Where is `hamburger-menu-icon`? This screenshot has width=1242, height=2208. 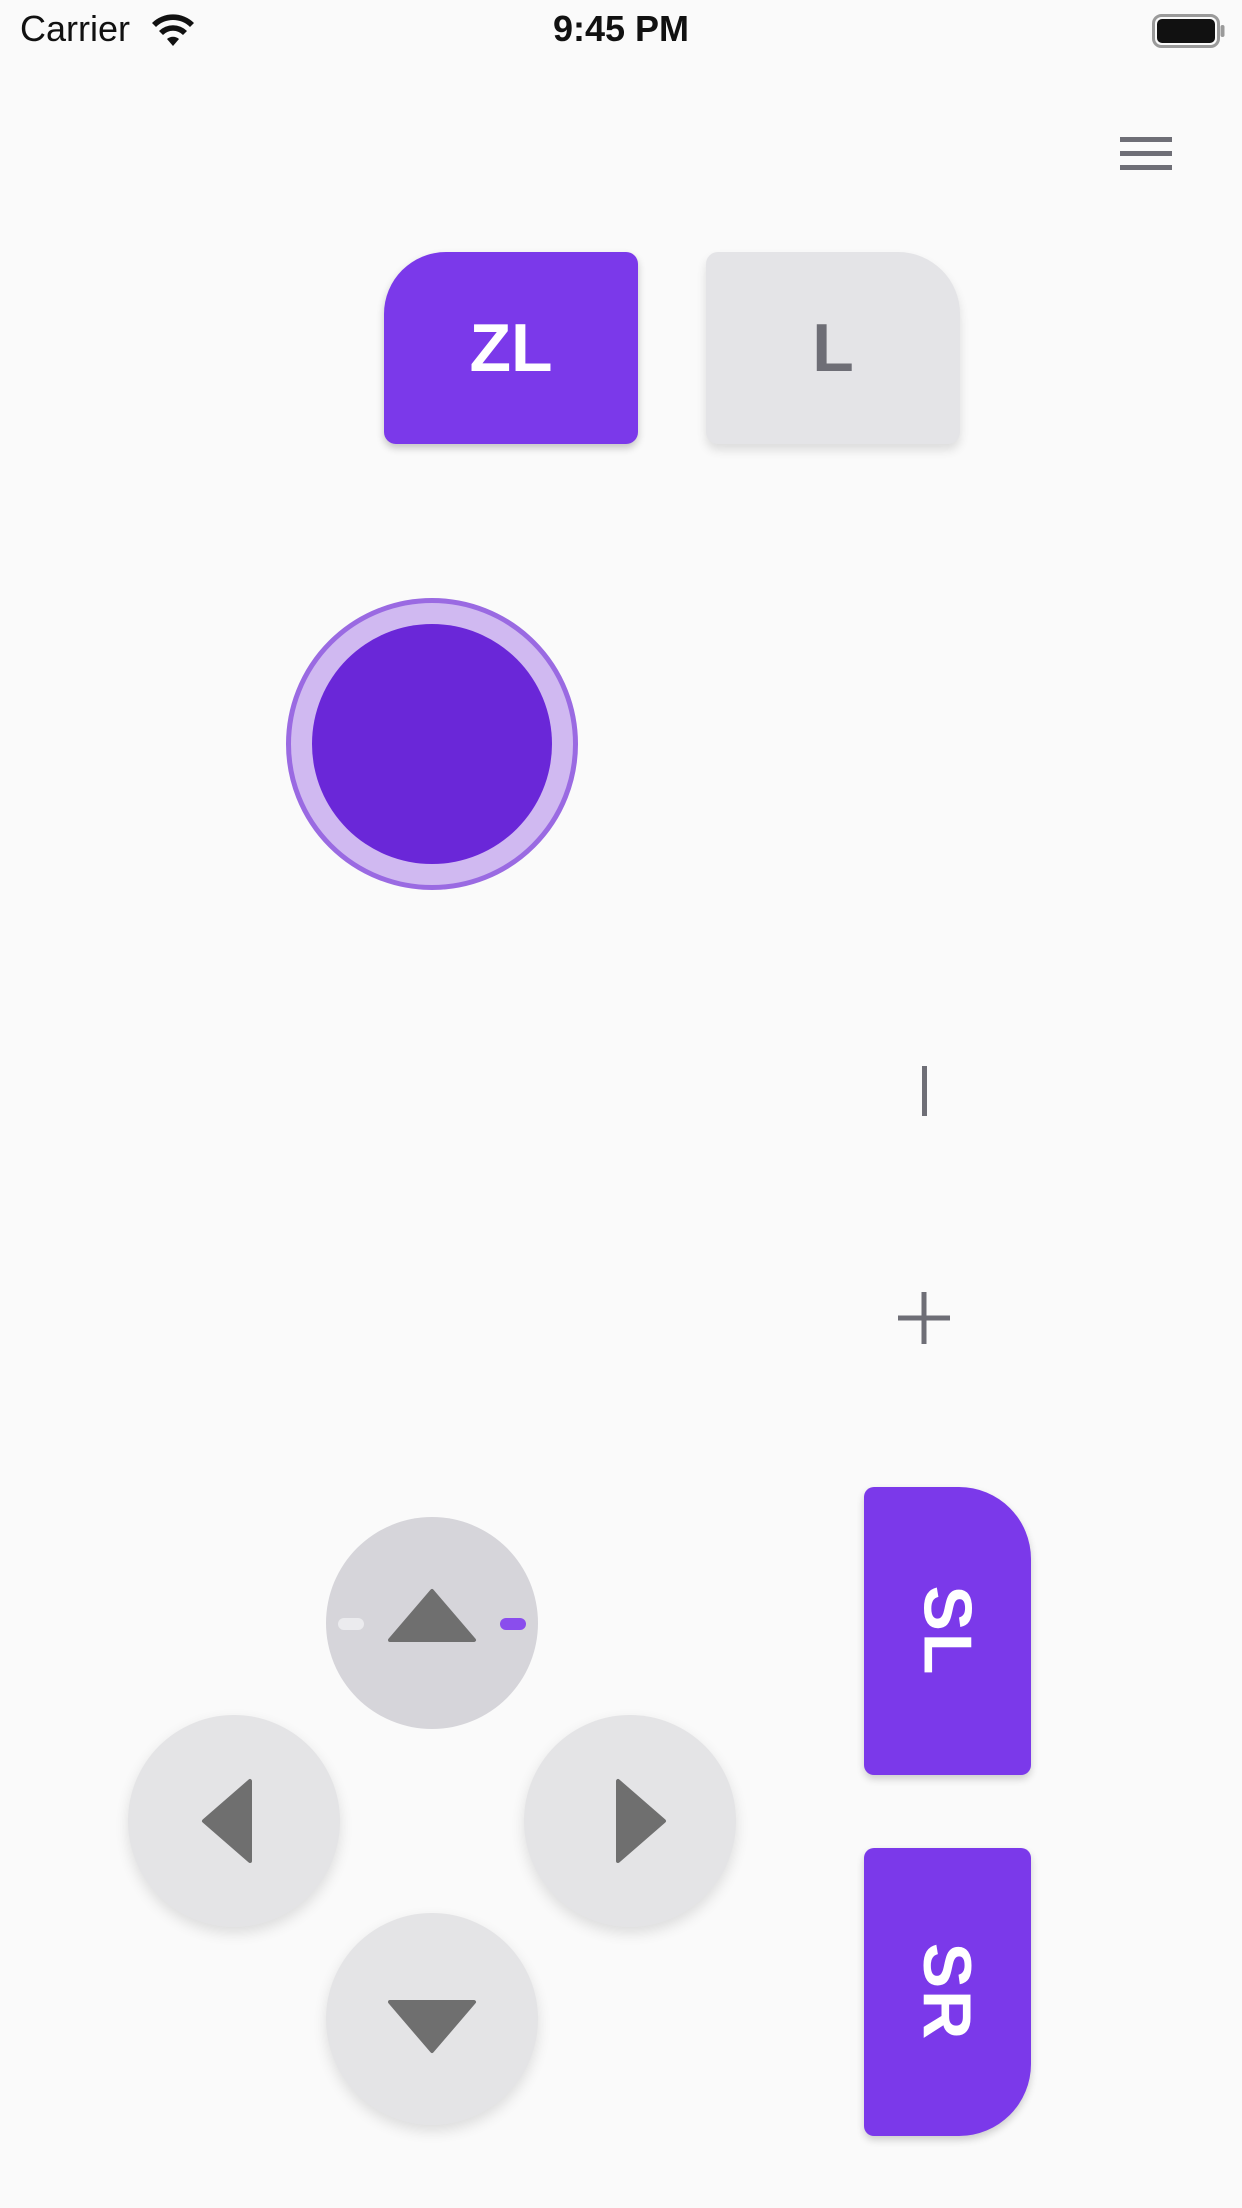 hamburger-menu-icon is located at coordinates (1146, 153).